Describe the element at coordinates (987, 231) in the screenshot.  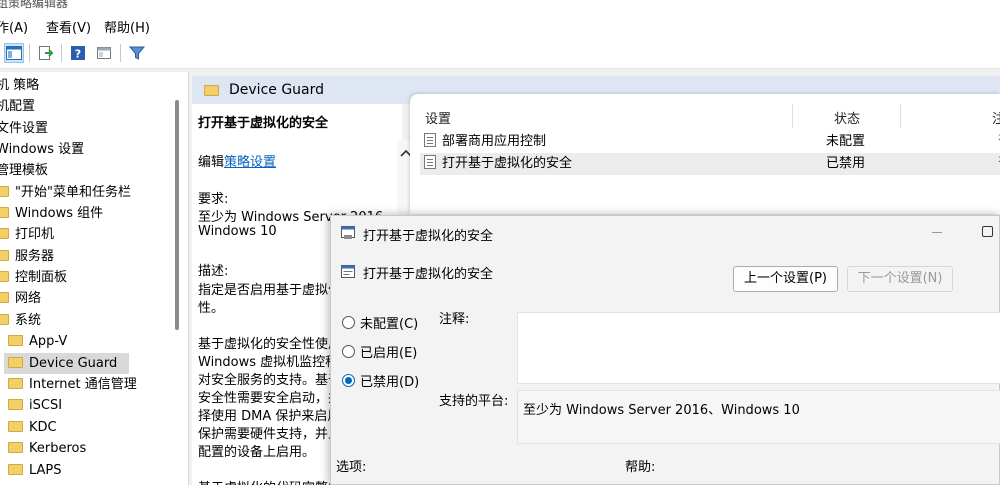
I see `maximize-button` at that location.